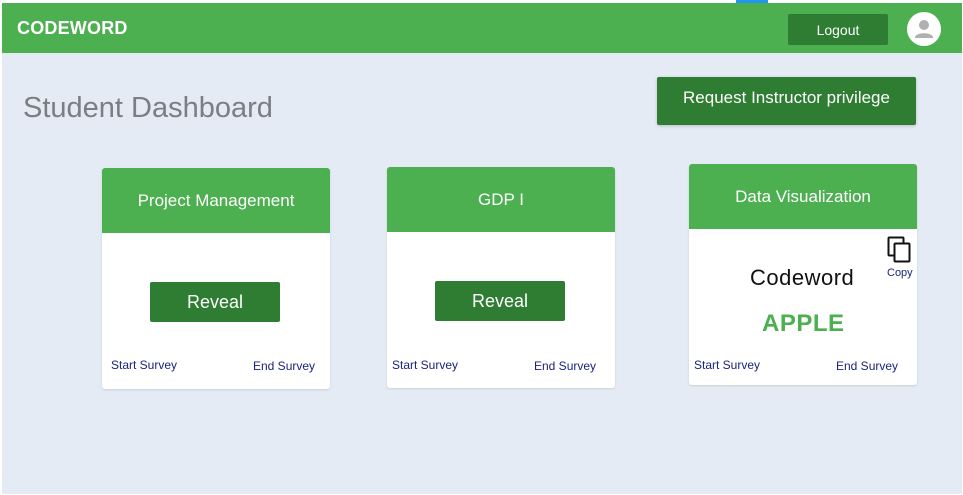 The width and height of the screenshot is (963, 495). Describe the element at coordinates (482, 28) in the screenshot. I see `top-app-bar: CODEWORD Logout` at that location.